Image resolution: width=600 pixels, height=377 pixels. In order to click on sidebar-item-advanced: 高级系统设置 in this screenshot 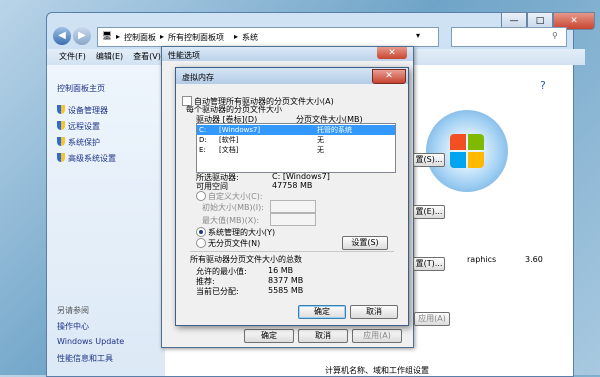, I will do `click(86, 158)`.